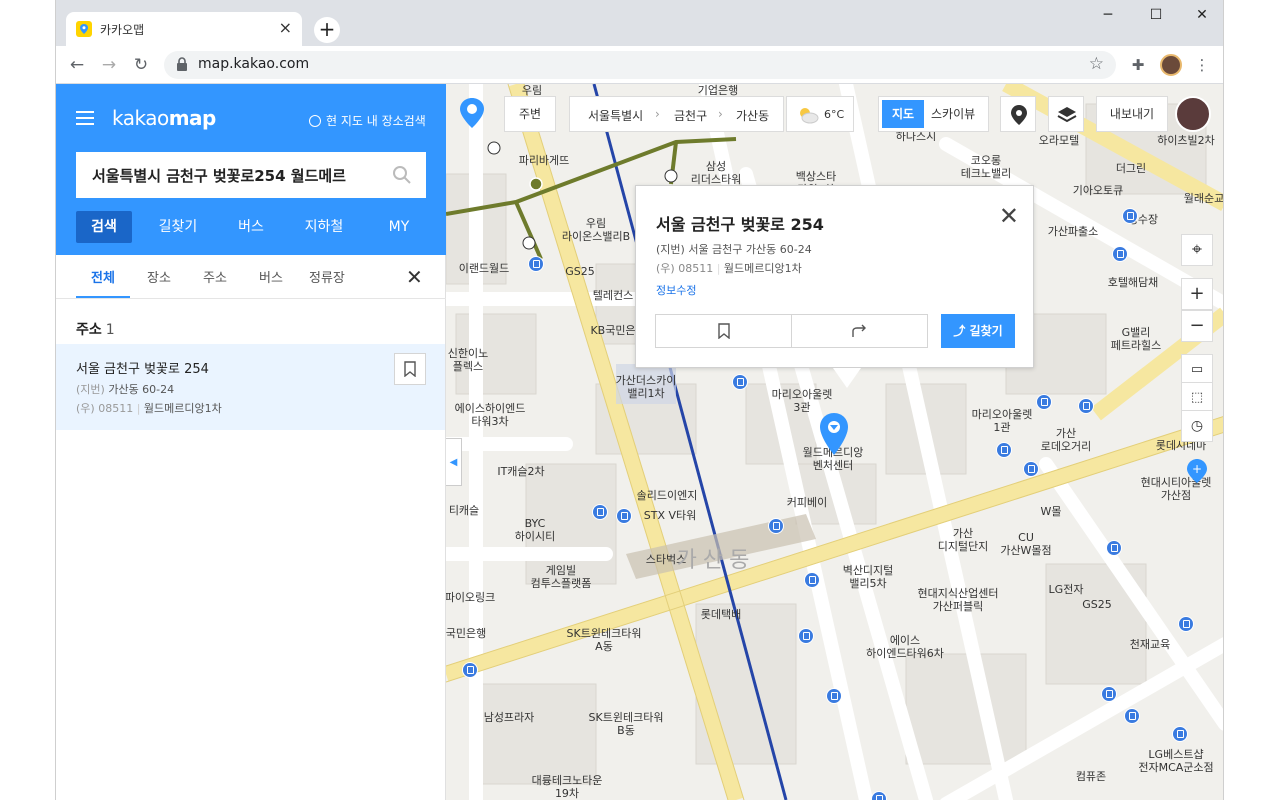 The image size is (1280, 800). What do you see at coordinates (104, 227) in the screenshot?
I see `tab-search: 검색` at bounding box center [104, 227].